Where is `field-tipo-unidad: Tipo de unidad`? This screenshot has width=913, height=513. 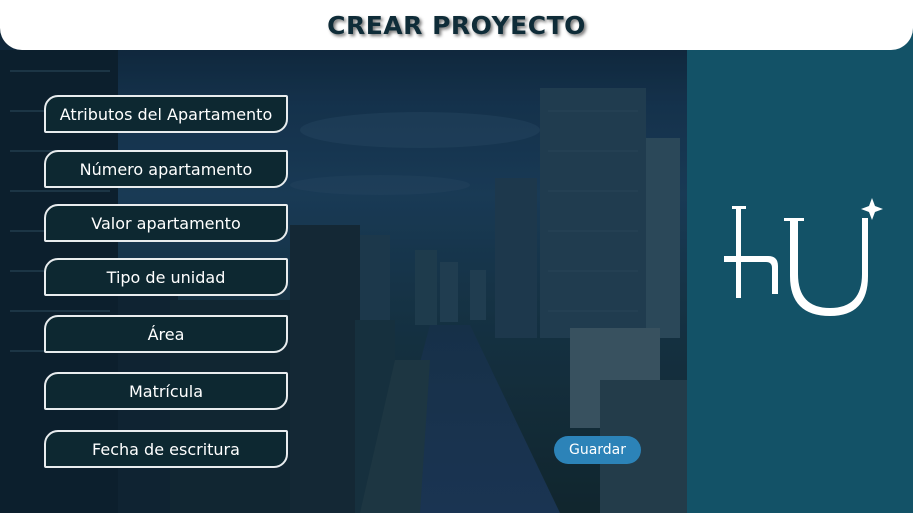
field-tipo-unidad: Tipo de unidad is located at coordinates (166, 277).